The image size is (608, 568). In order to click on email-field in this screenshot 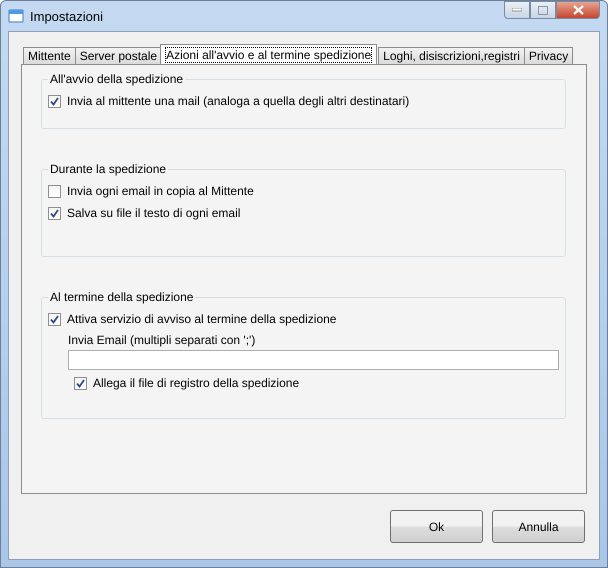, I will do `click(313, 360)`.